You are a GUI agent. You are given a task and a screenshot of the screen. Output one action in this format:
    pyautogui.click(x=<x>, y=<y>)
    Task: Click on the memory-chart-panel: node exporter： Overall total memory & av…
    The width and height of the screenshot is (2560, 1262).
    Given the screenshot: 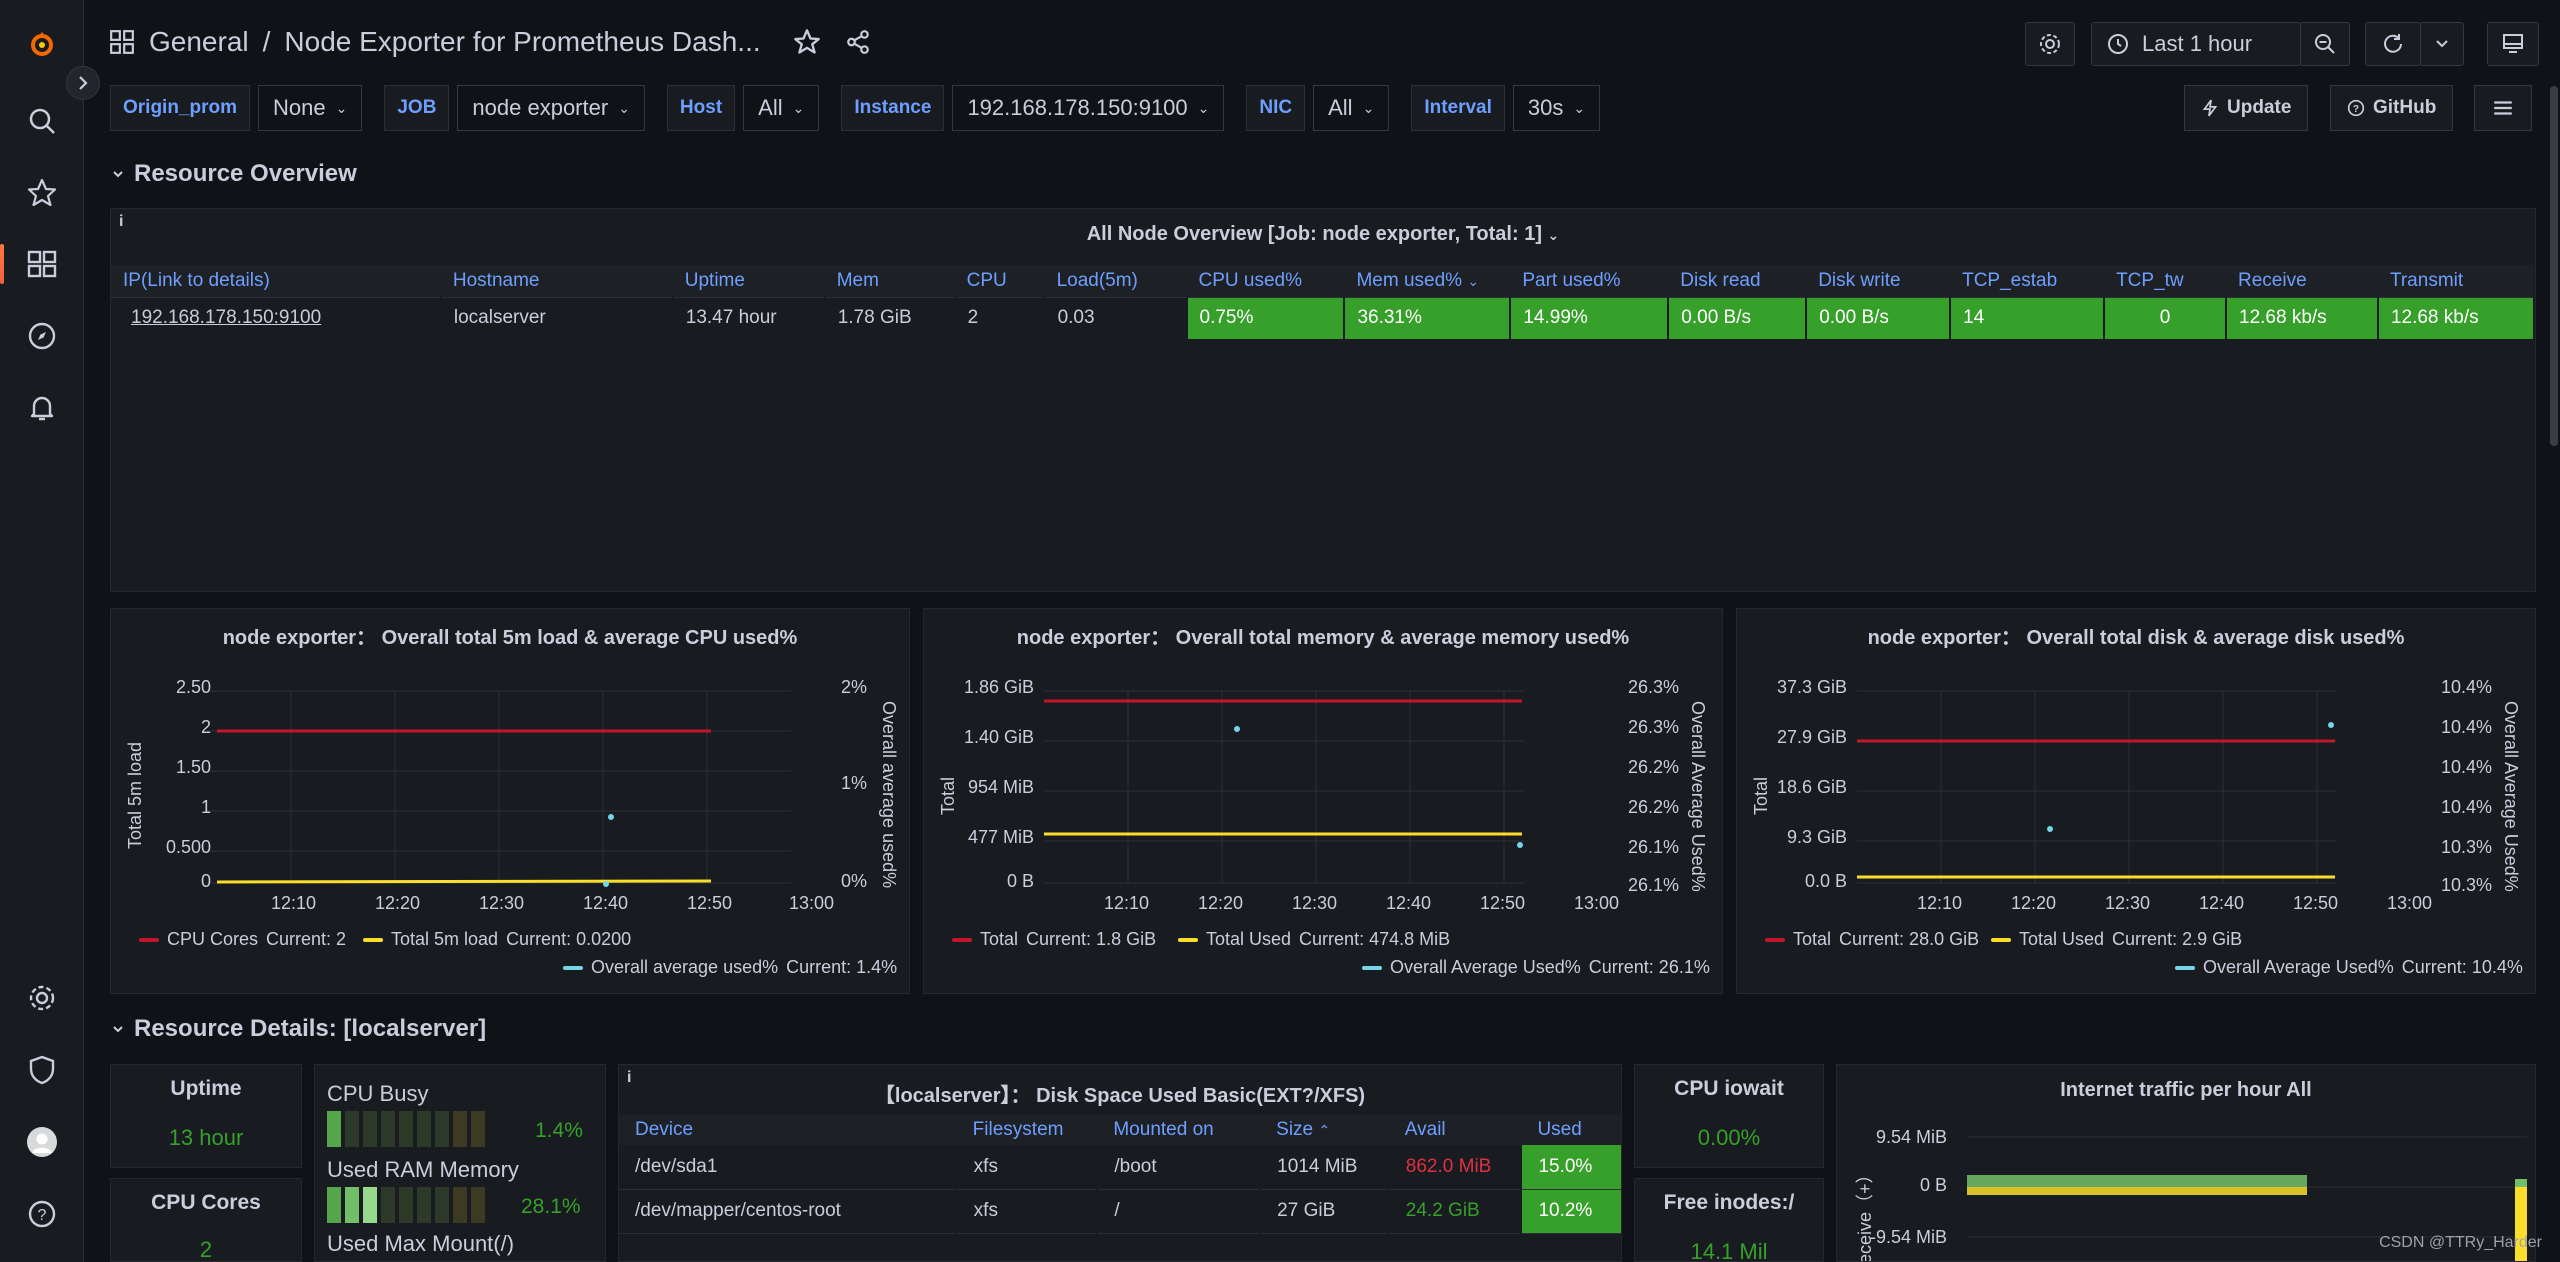 What is the action you would take?
    pyautogui.click(x=1323, y=801)
    